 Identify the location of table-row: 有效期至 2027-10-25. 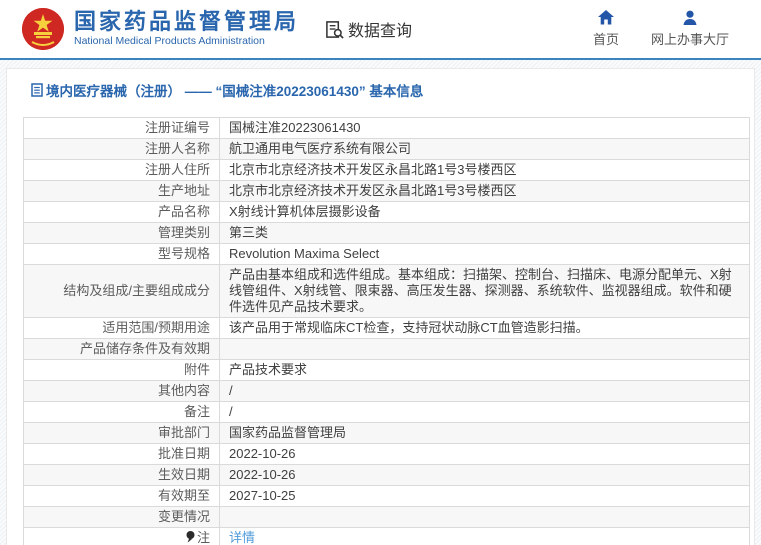
(386, 496).